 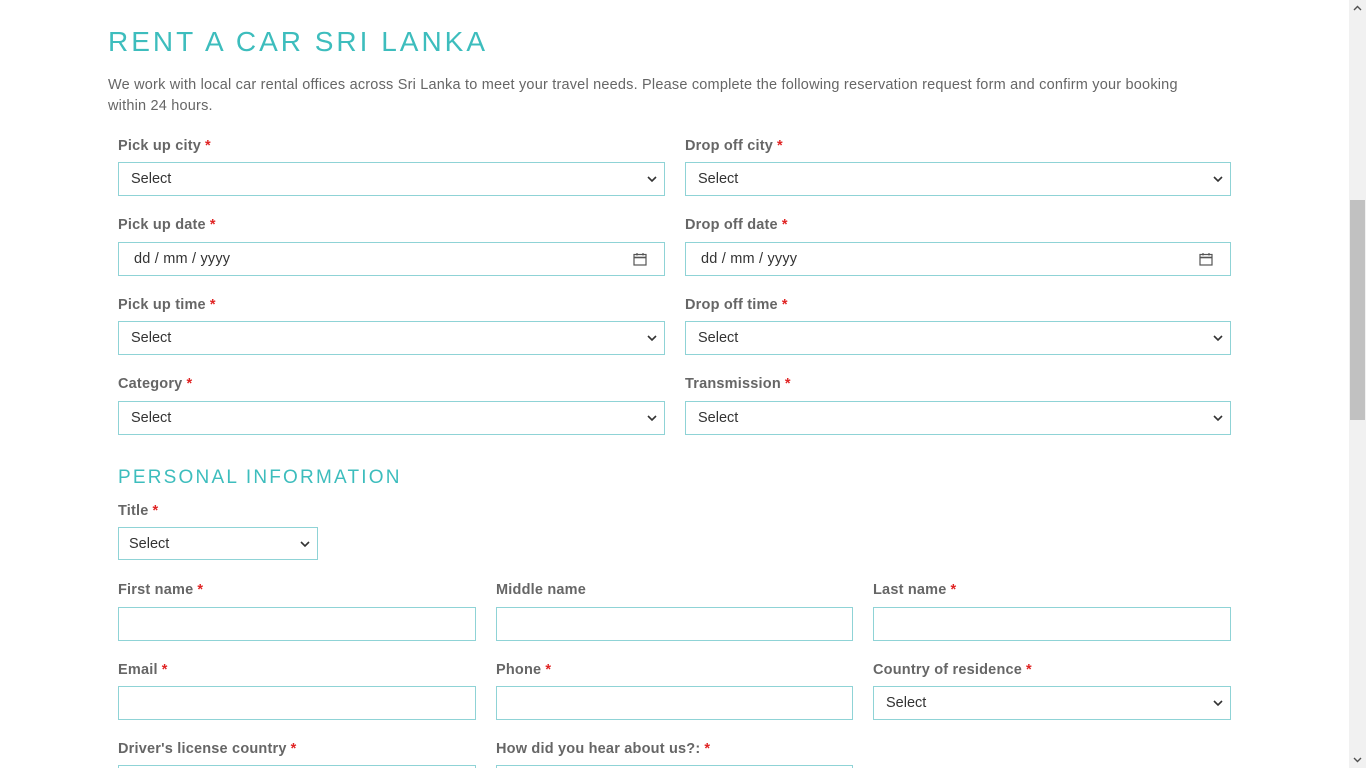 I want to click on category-label: Category *, so click(x=155, y=384).